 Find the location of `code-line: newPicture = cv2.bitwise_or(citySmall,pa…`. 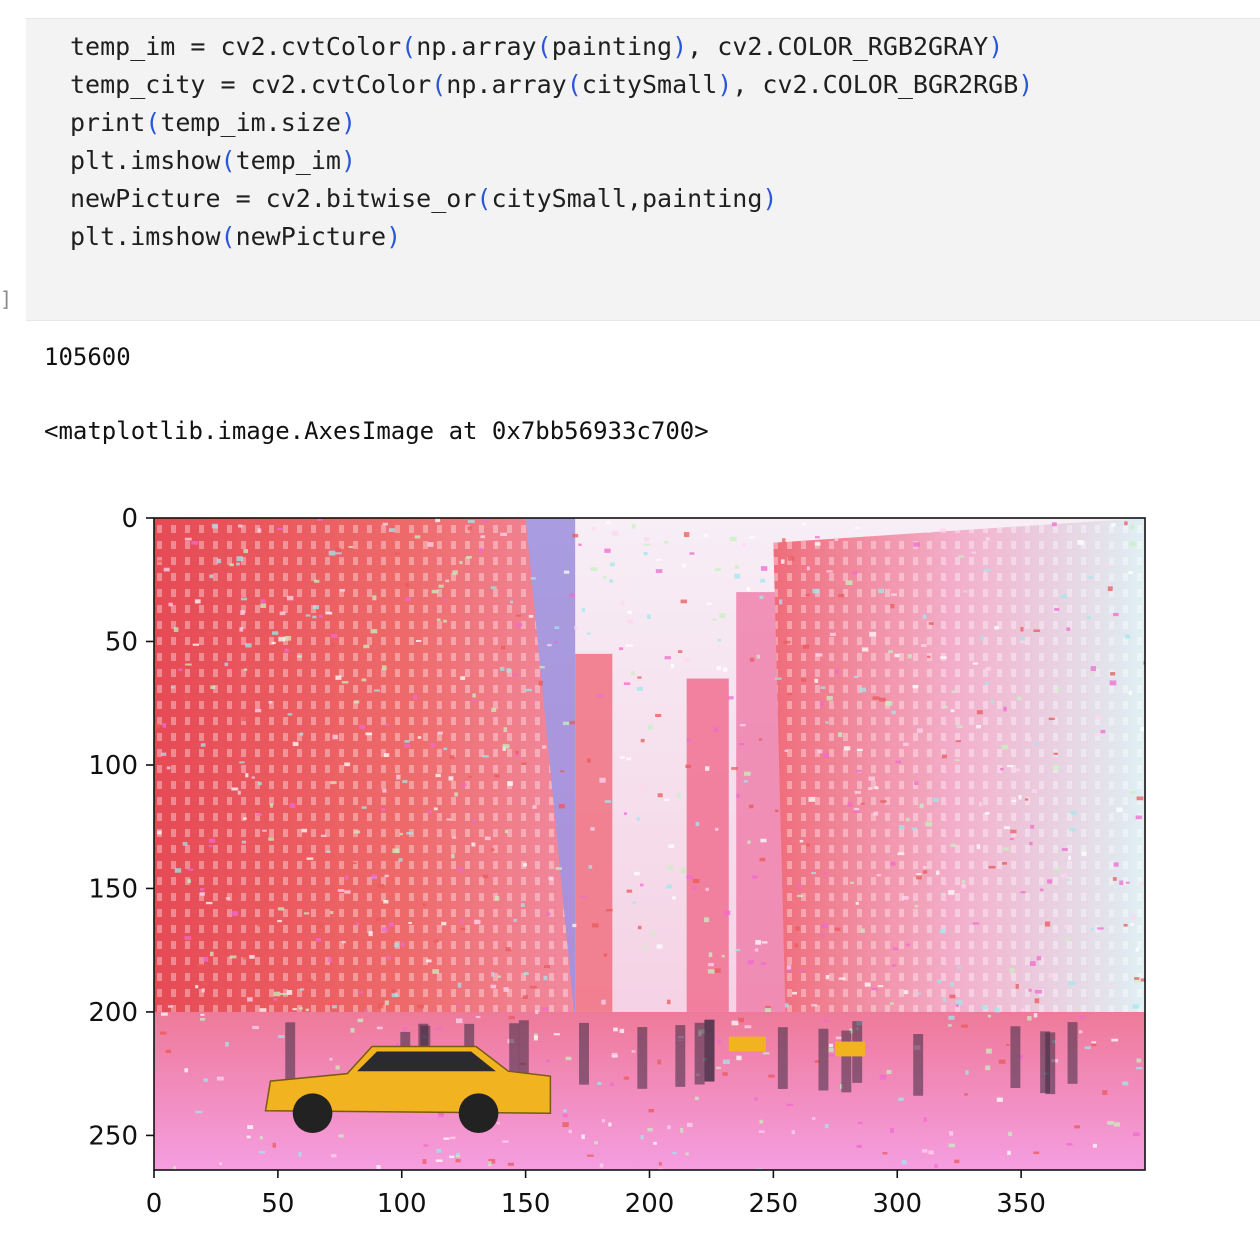

code-line: newPicture = cv2.bitwise_or(citySmall,pa… is located at coordinates (551, 199).